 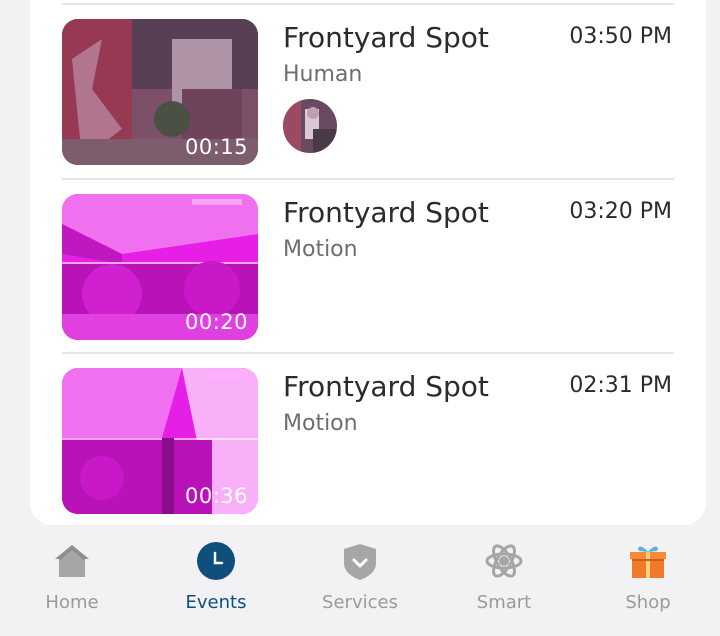 What do you see at coordinates (648, 562) in the screenshot?
I see `gift-icon` at bounding box center [648, 562].